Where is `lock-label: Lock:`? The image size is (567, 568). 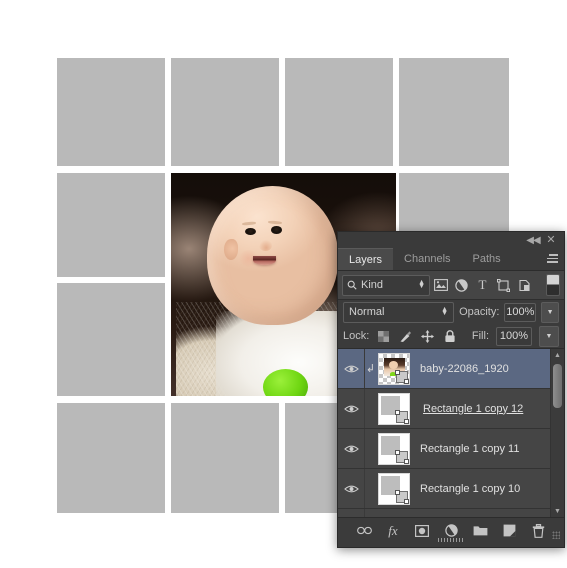
lock-label: Lock: is located at coordinates (356, 336).